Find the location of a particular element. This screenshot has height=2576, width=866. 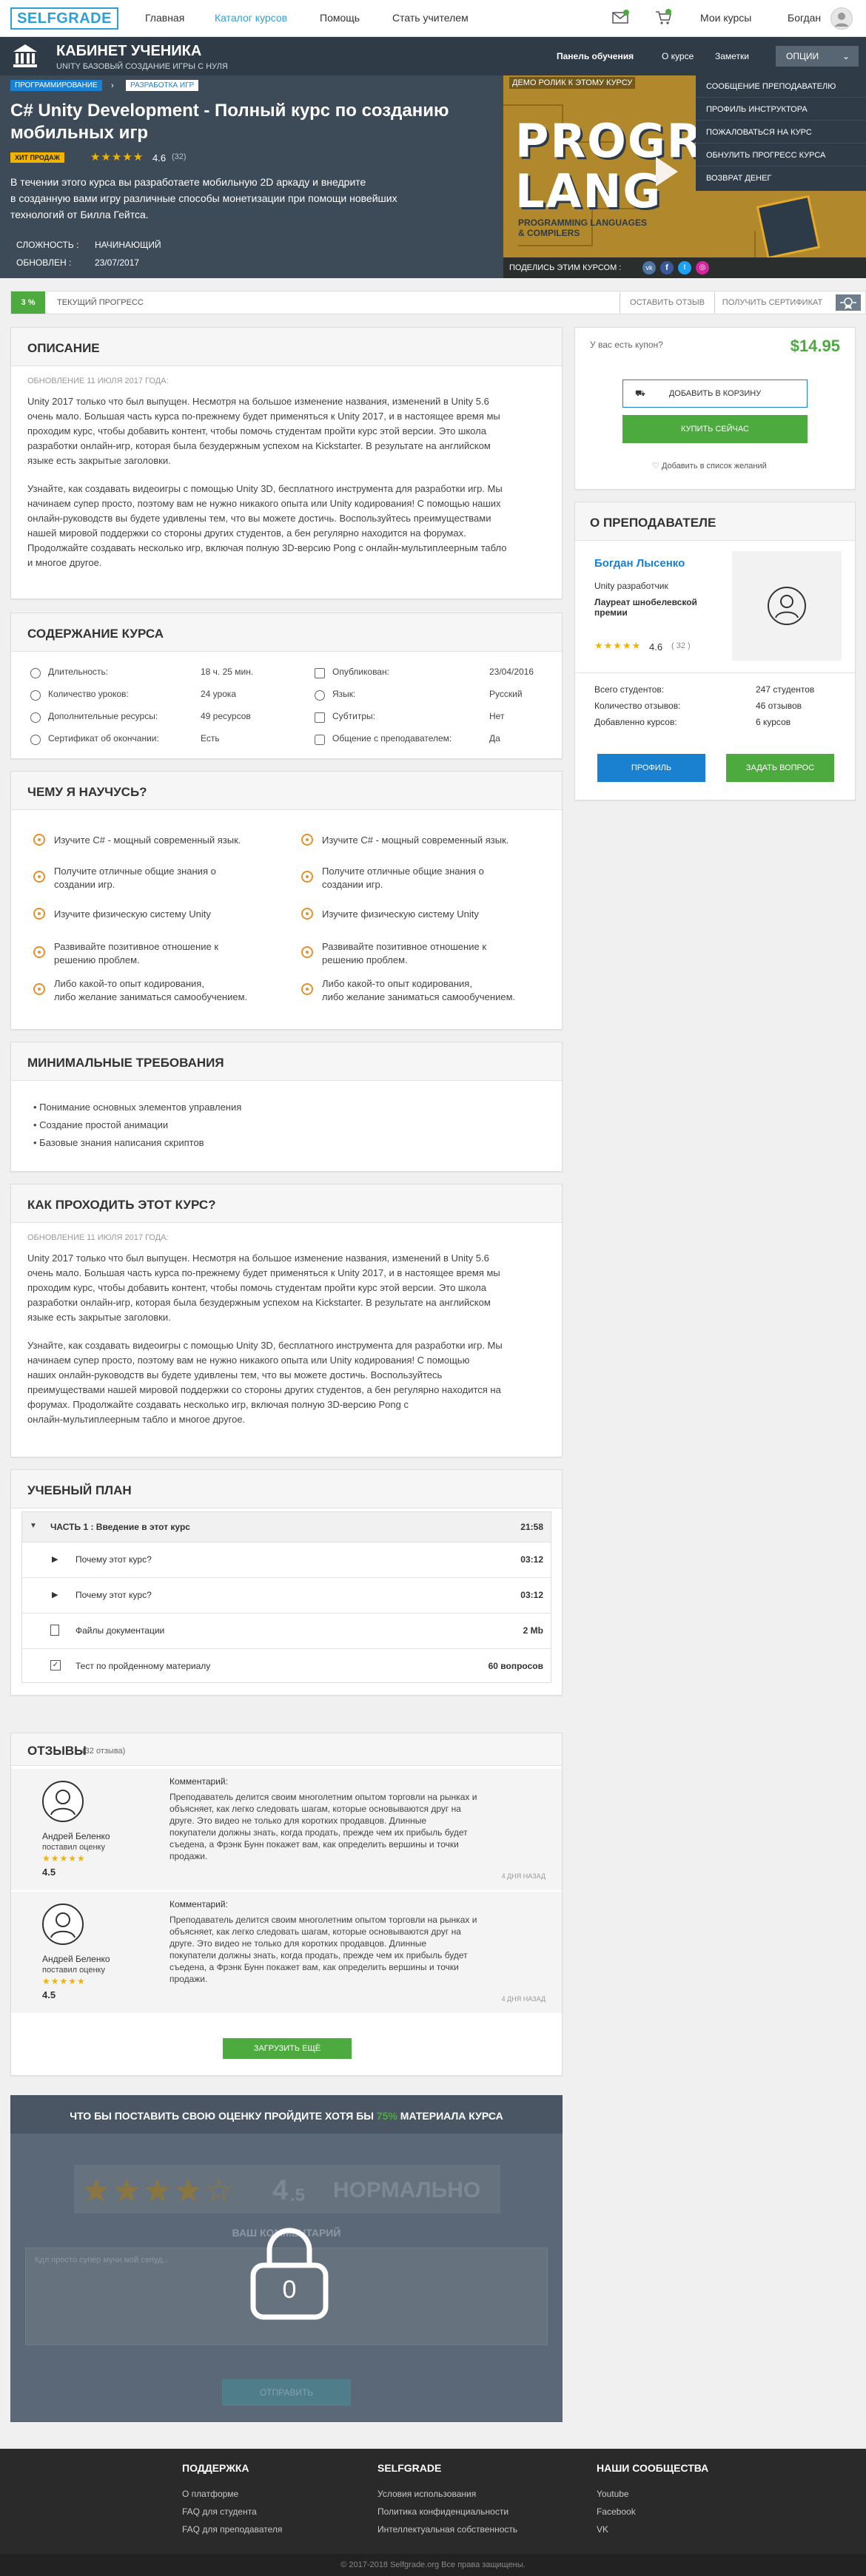

lesson-title: Файлы документации is located at coordinates (120, 1630).